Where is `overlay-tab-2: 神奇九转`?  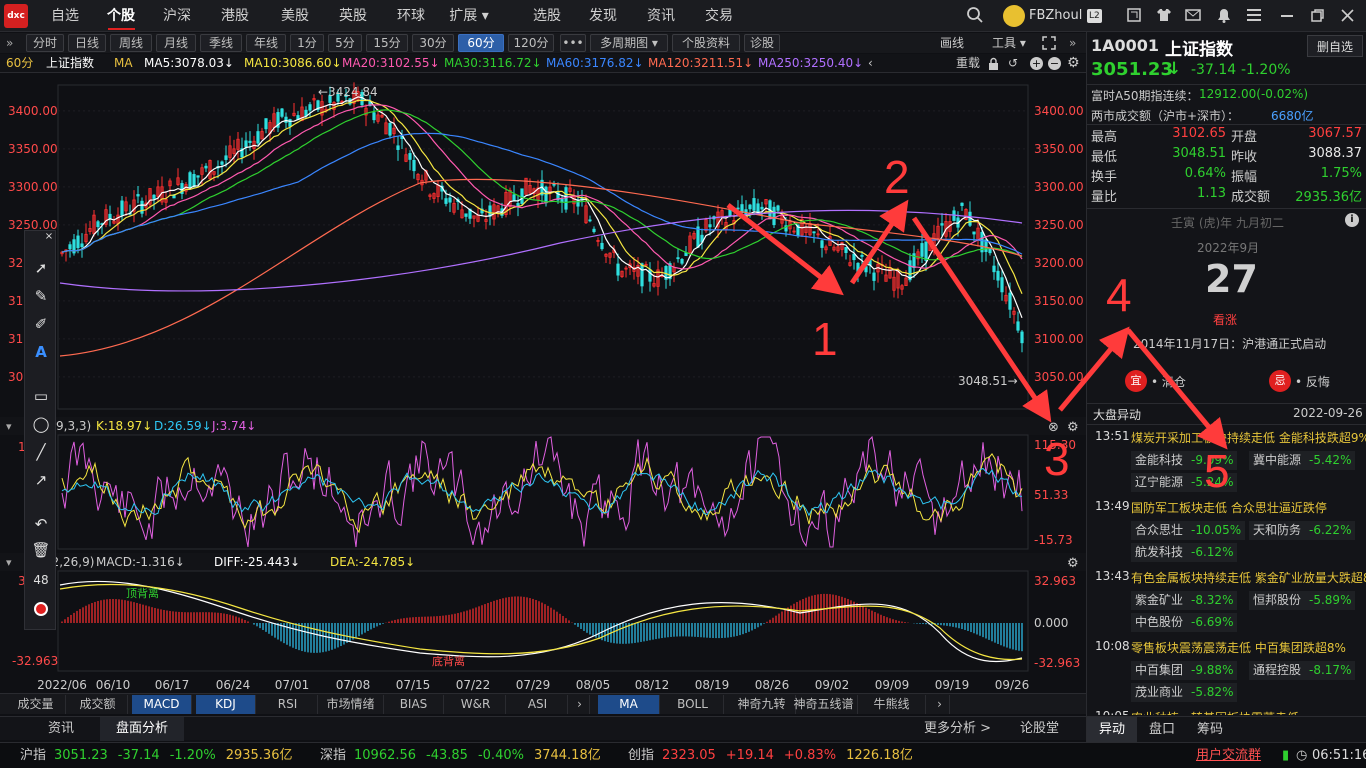
overlay-tab-2: 神奇九转 is located at coordinates (762, 704).